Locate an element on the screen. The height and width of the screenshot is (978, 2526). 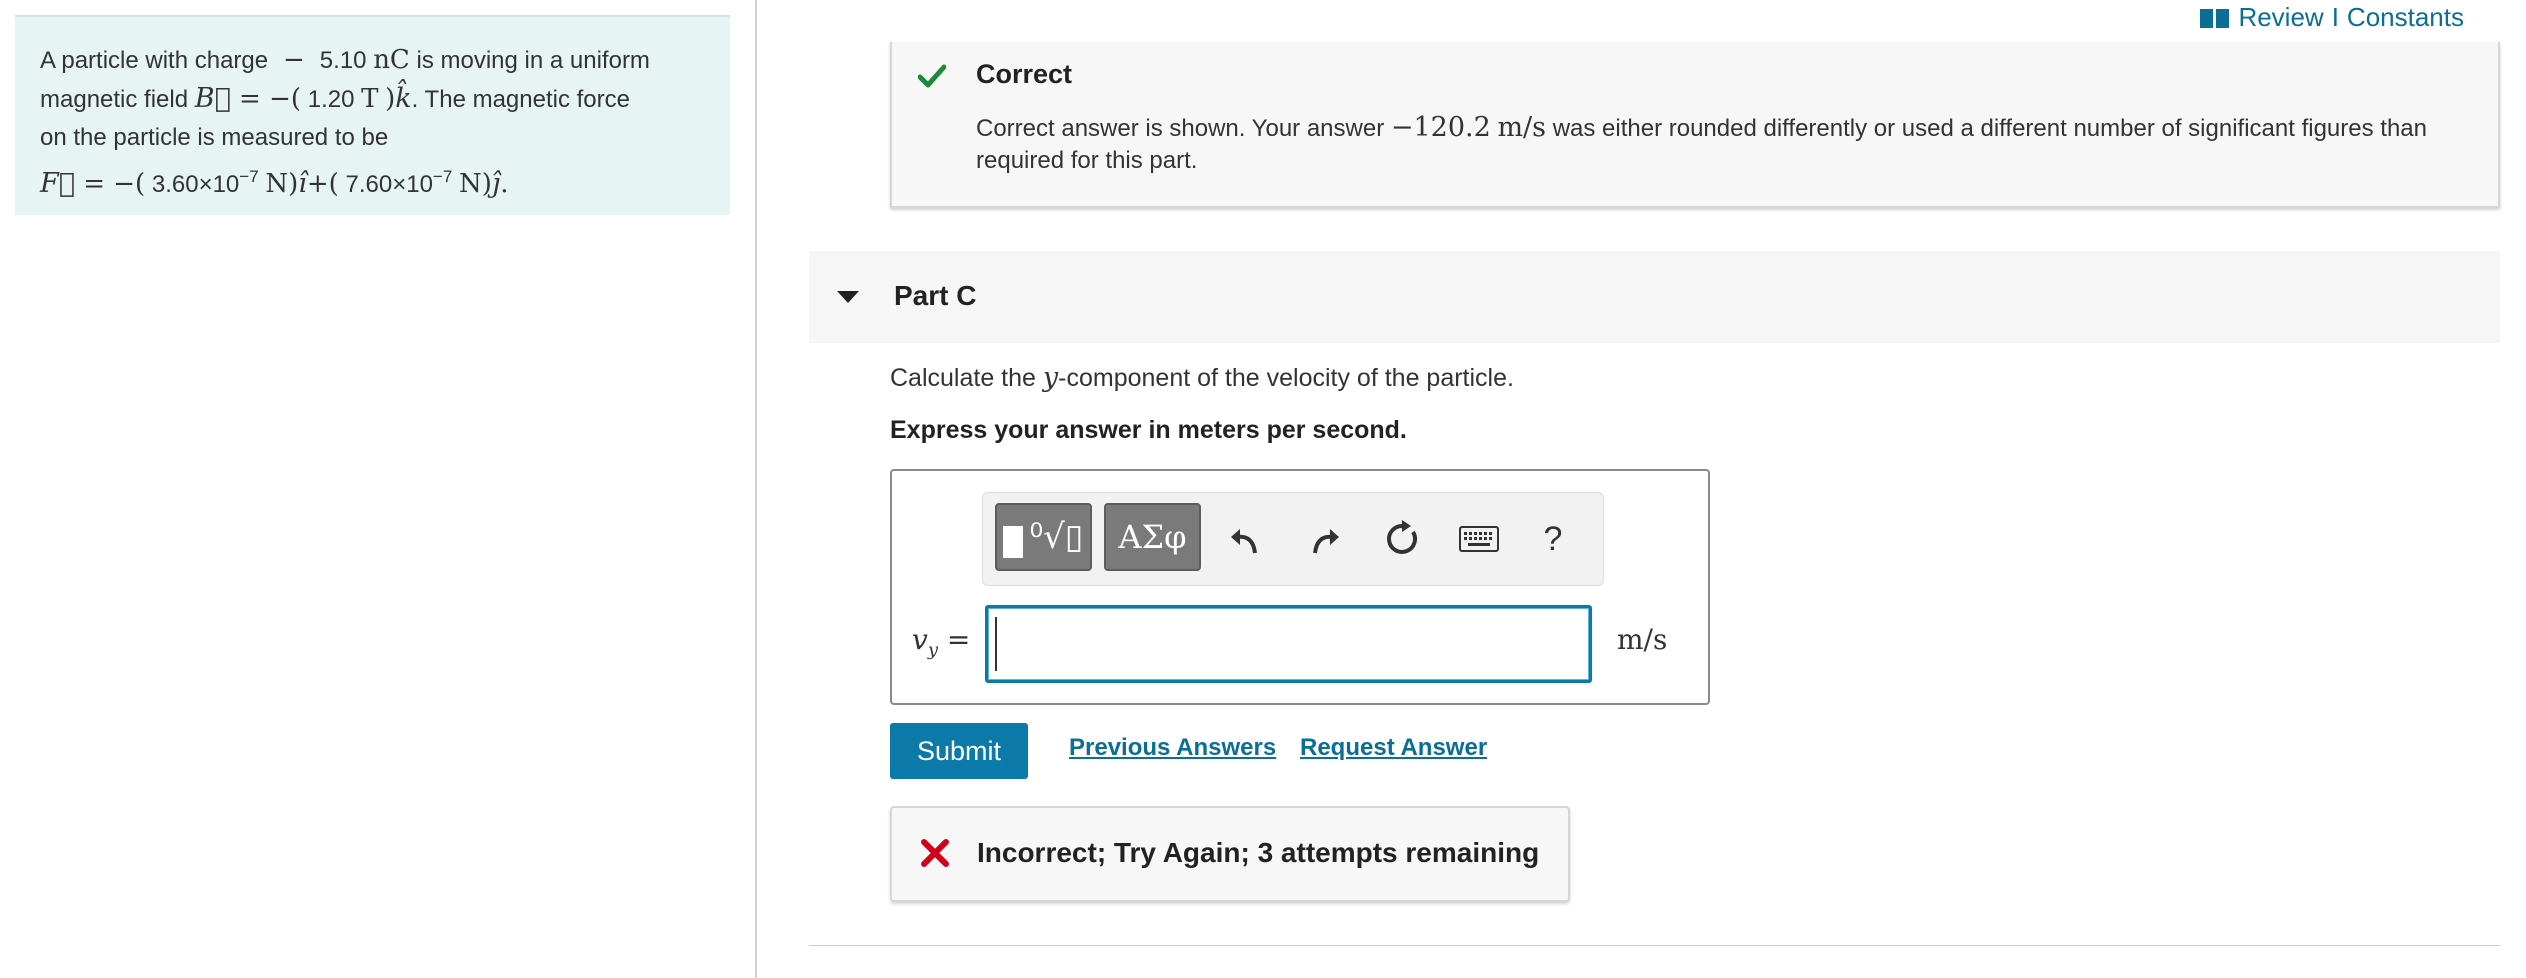
variable-subscript: y is located at coordinates (932, 650).